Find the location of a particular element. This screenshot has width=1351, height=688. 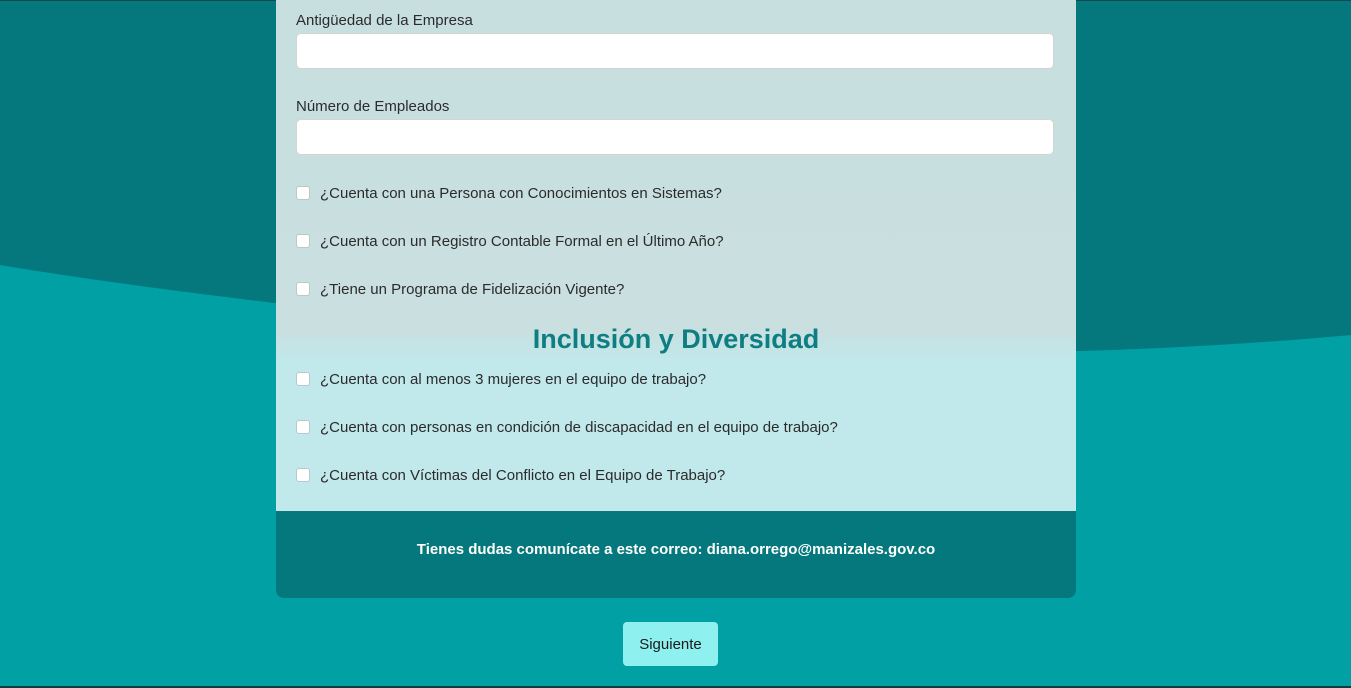

registro-contable-checkbox is located at coordinates (303, 241).